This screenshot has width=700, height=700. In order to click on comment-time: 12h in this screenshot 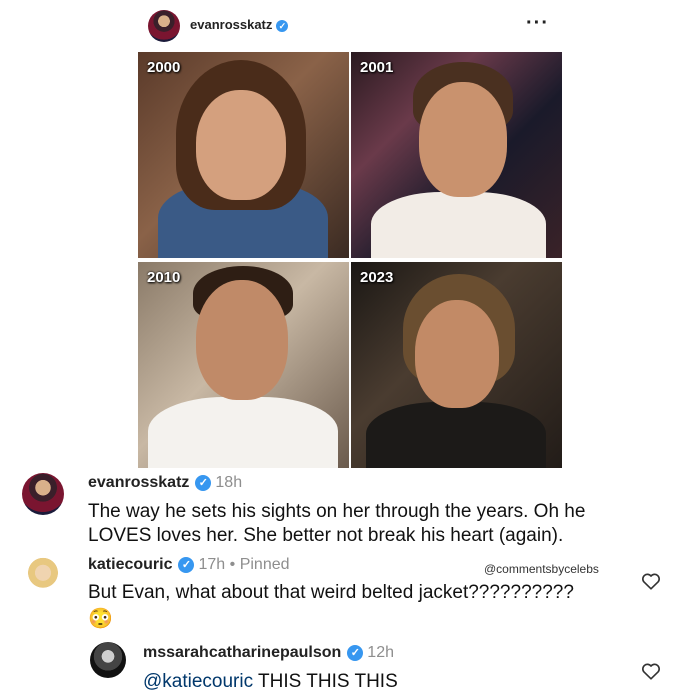, I will do `click(380, 652)`.